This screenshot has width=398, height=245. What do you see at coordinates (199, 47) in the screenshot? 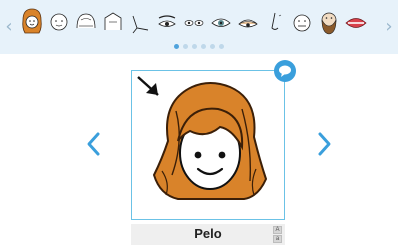
I see `page-indicator` at bounding box center [199, 47].